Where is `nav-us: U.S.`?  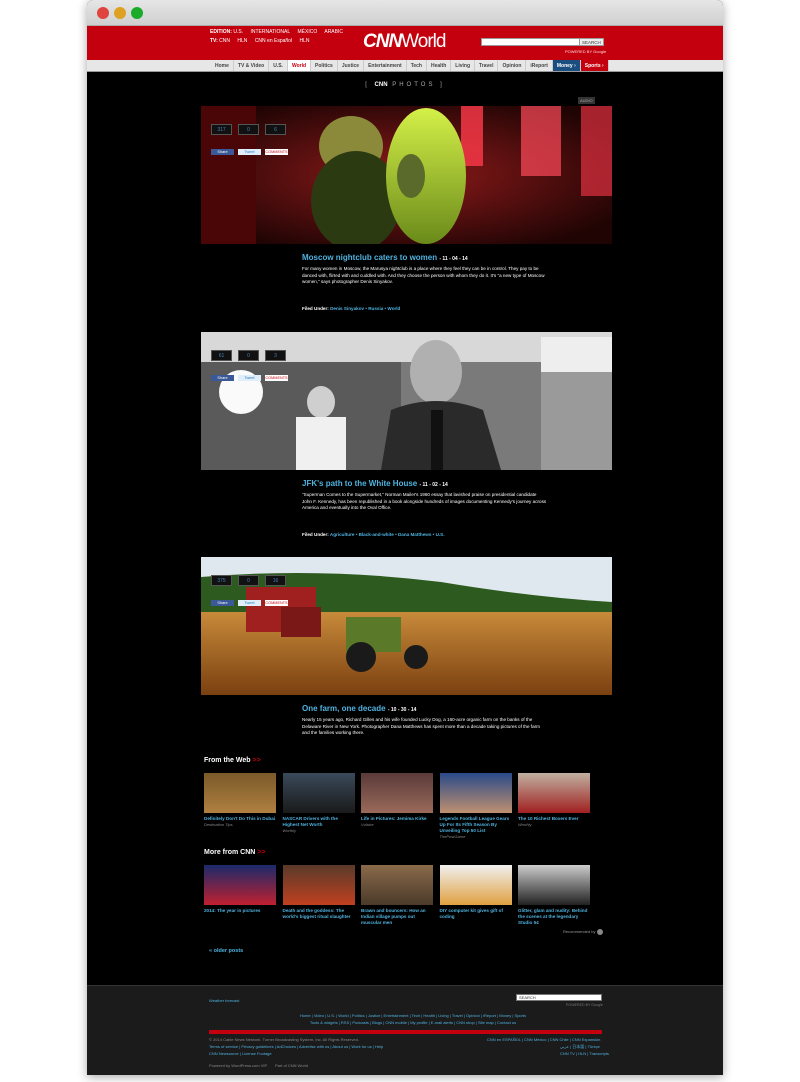
nav-us: U.S. is located at coordinates (278, 65).